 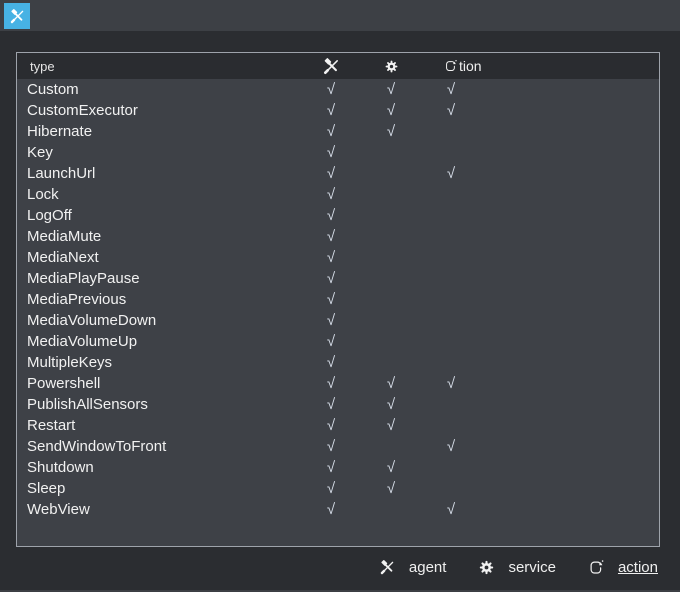 I want to click on row-type-label: CustomExecutor, so click(x=82, y=110).